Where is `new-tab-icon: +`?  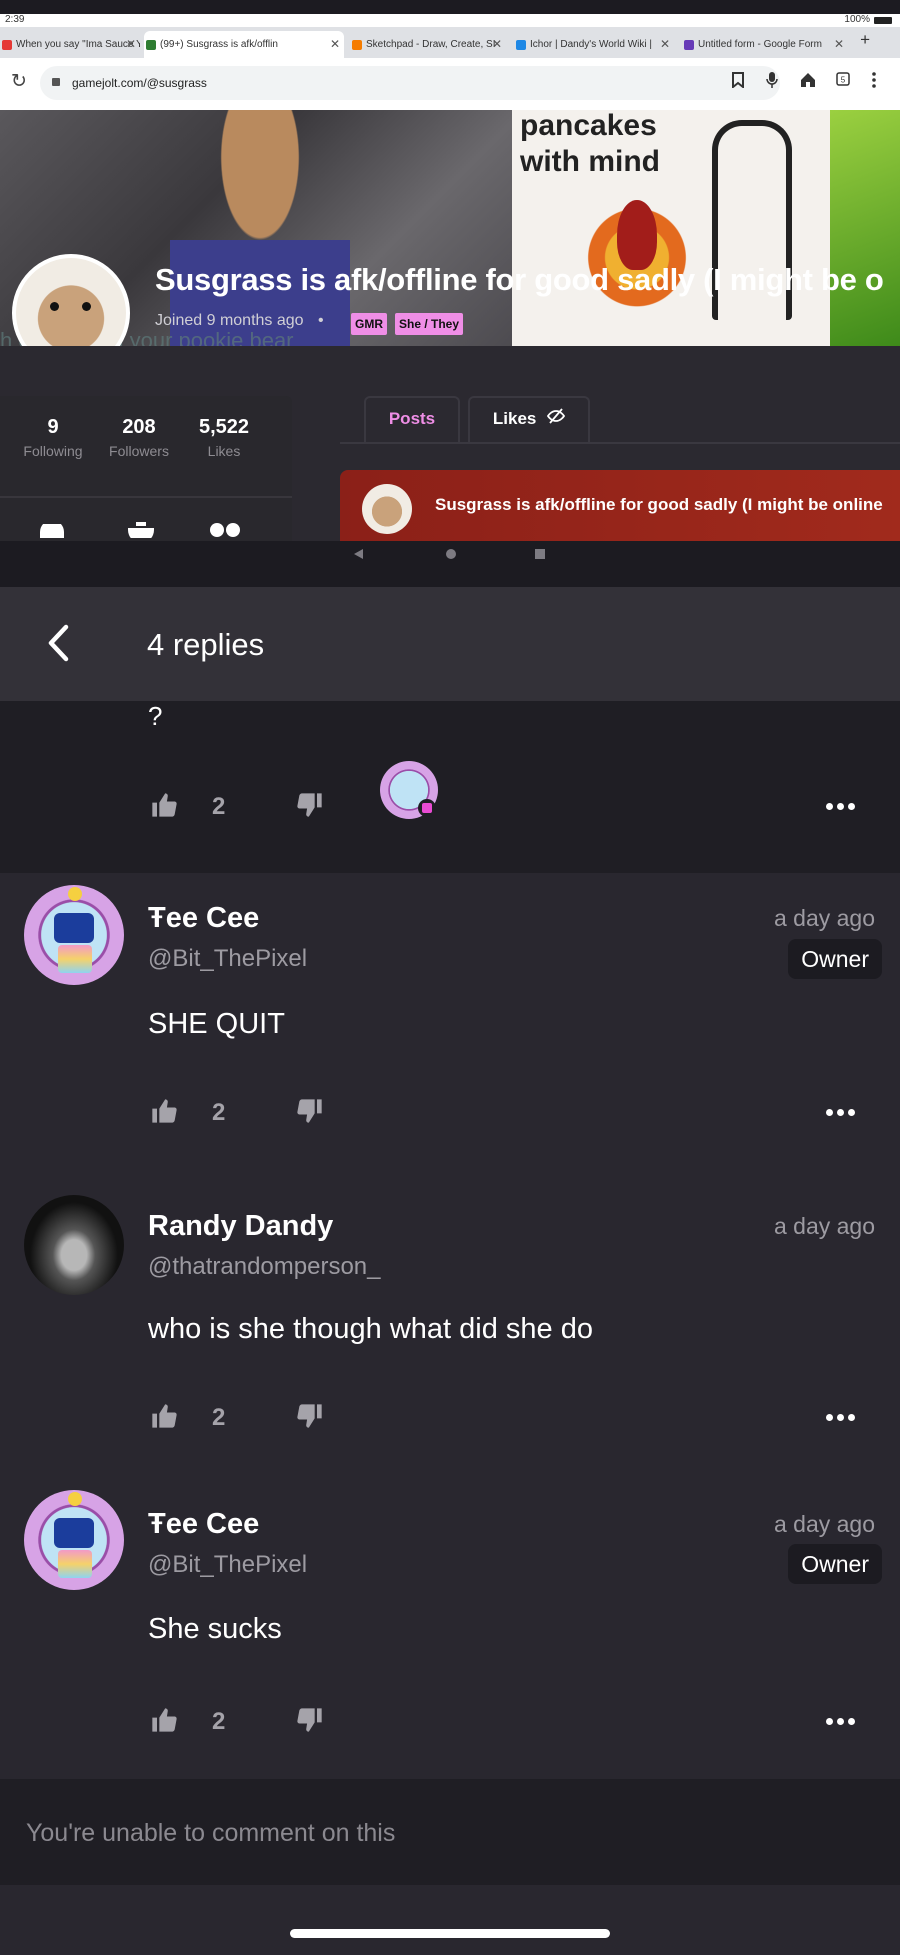
new-tab-icon: + is located at coordinates (865, 40).